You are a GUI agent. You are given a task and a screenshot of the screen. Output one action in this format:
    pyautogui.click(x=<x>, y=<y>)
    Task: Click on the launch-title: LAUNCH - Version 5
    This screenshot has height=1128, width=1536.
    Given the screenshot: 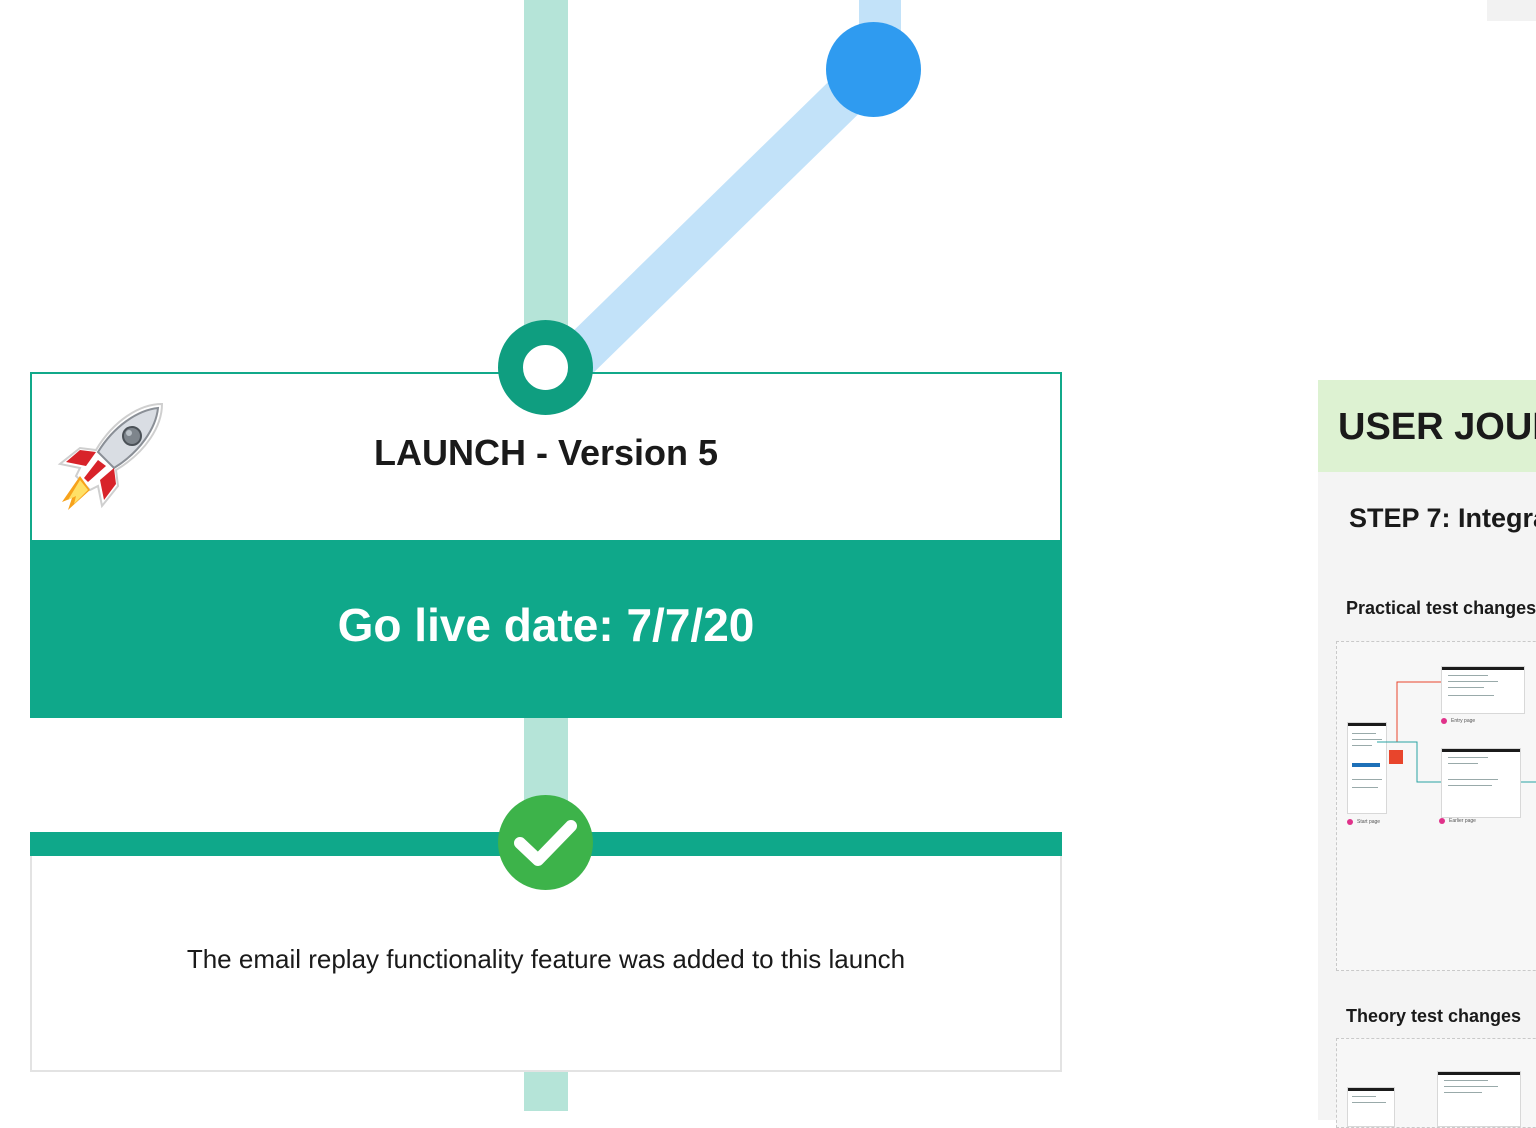 What is the action you would take?
    pyautogui.click(x=546, y=452)
    